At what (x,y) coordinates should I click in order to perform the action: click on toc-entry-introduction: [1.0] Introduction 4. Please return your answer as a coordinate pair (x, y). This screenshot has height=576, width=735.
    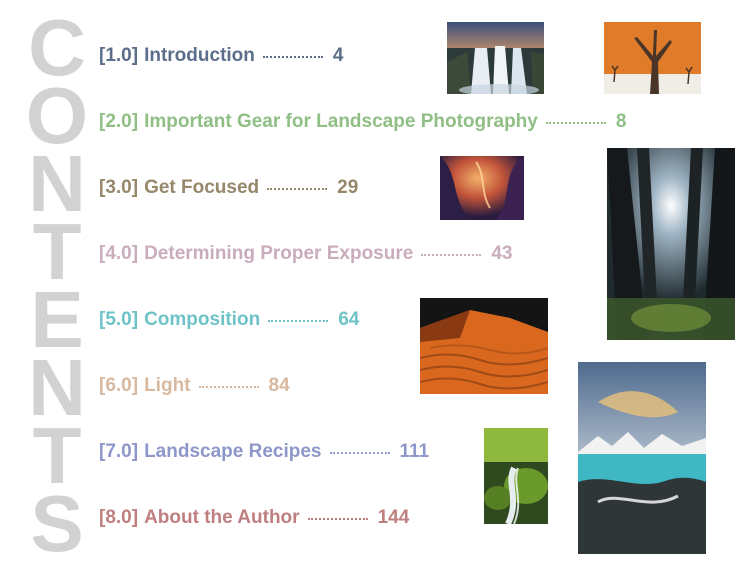
    Looking at the image, I should click on (221, 56).